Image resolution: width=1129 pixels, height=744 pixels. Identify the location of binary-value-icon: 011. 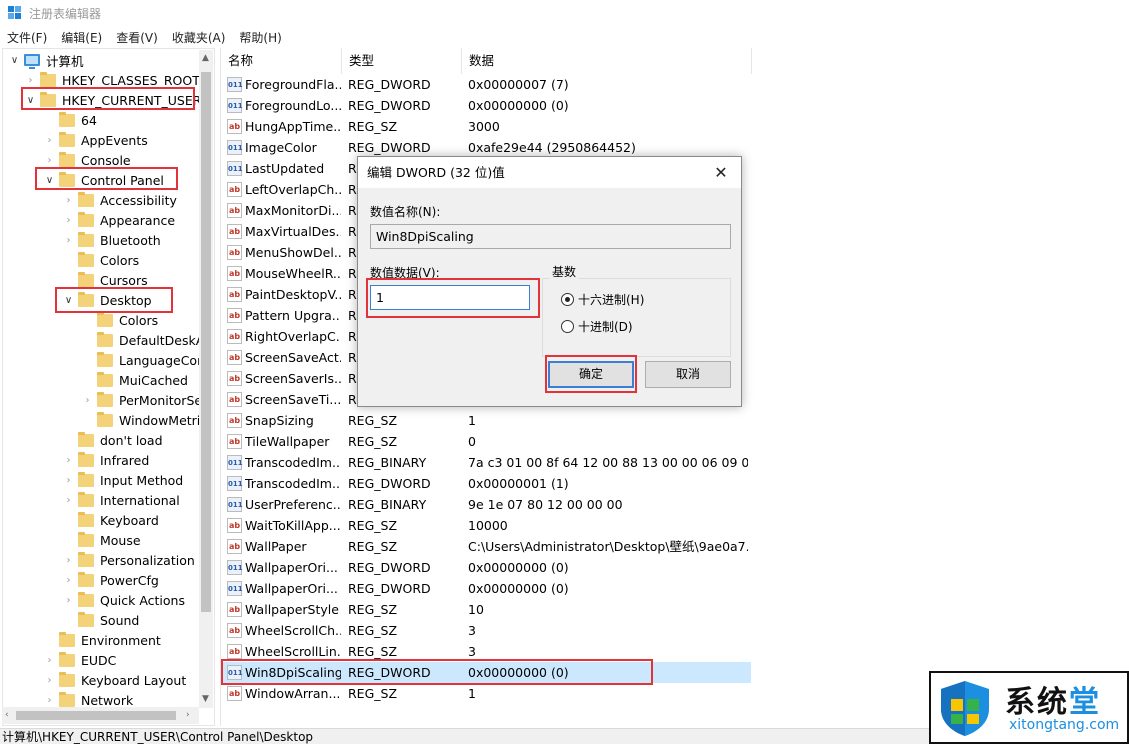
(235, 588).